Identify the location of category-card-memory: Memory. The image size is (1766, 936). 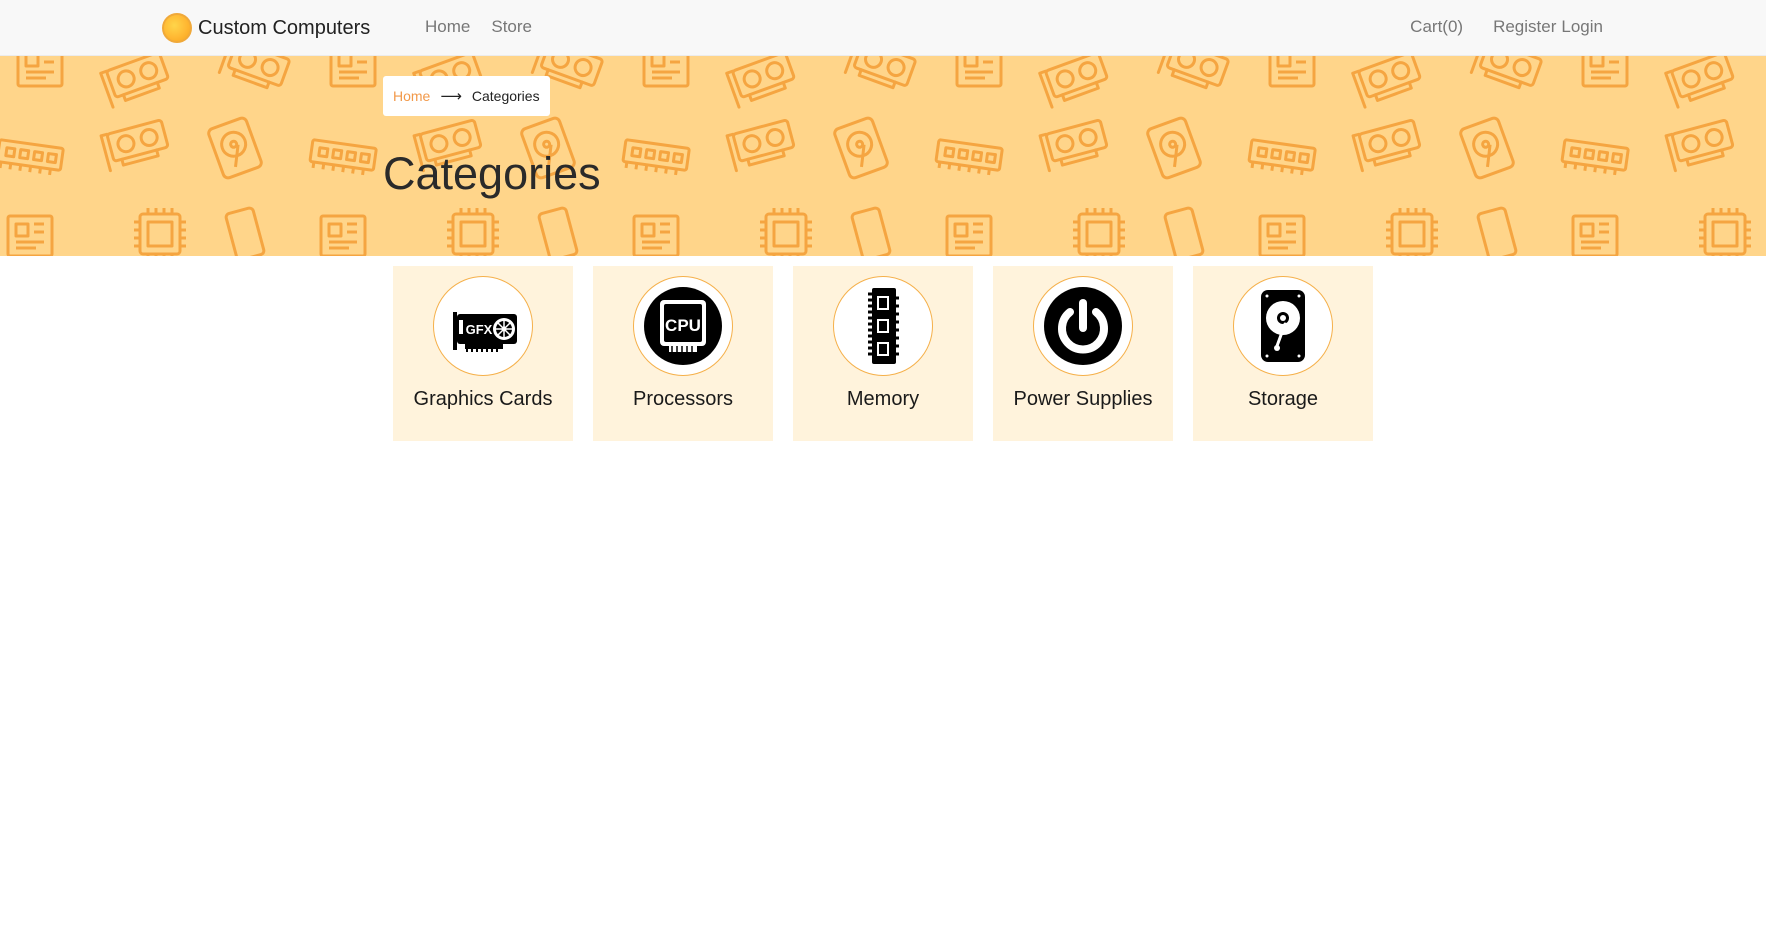
(883, 353).